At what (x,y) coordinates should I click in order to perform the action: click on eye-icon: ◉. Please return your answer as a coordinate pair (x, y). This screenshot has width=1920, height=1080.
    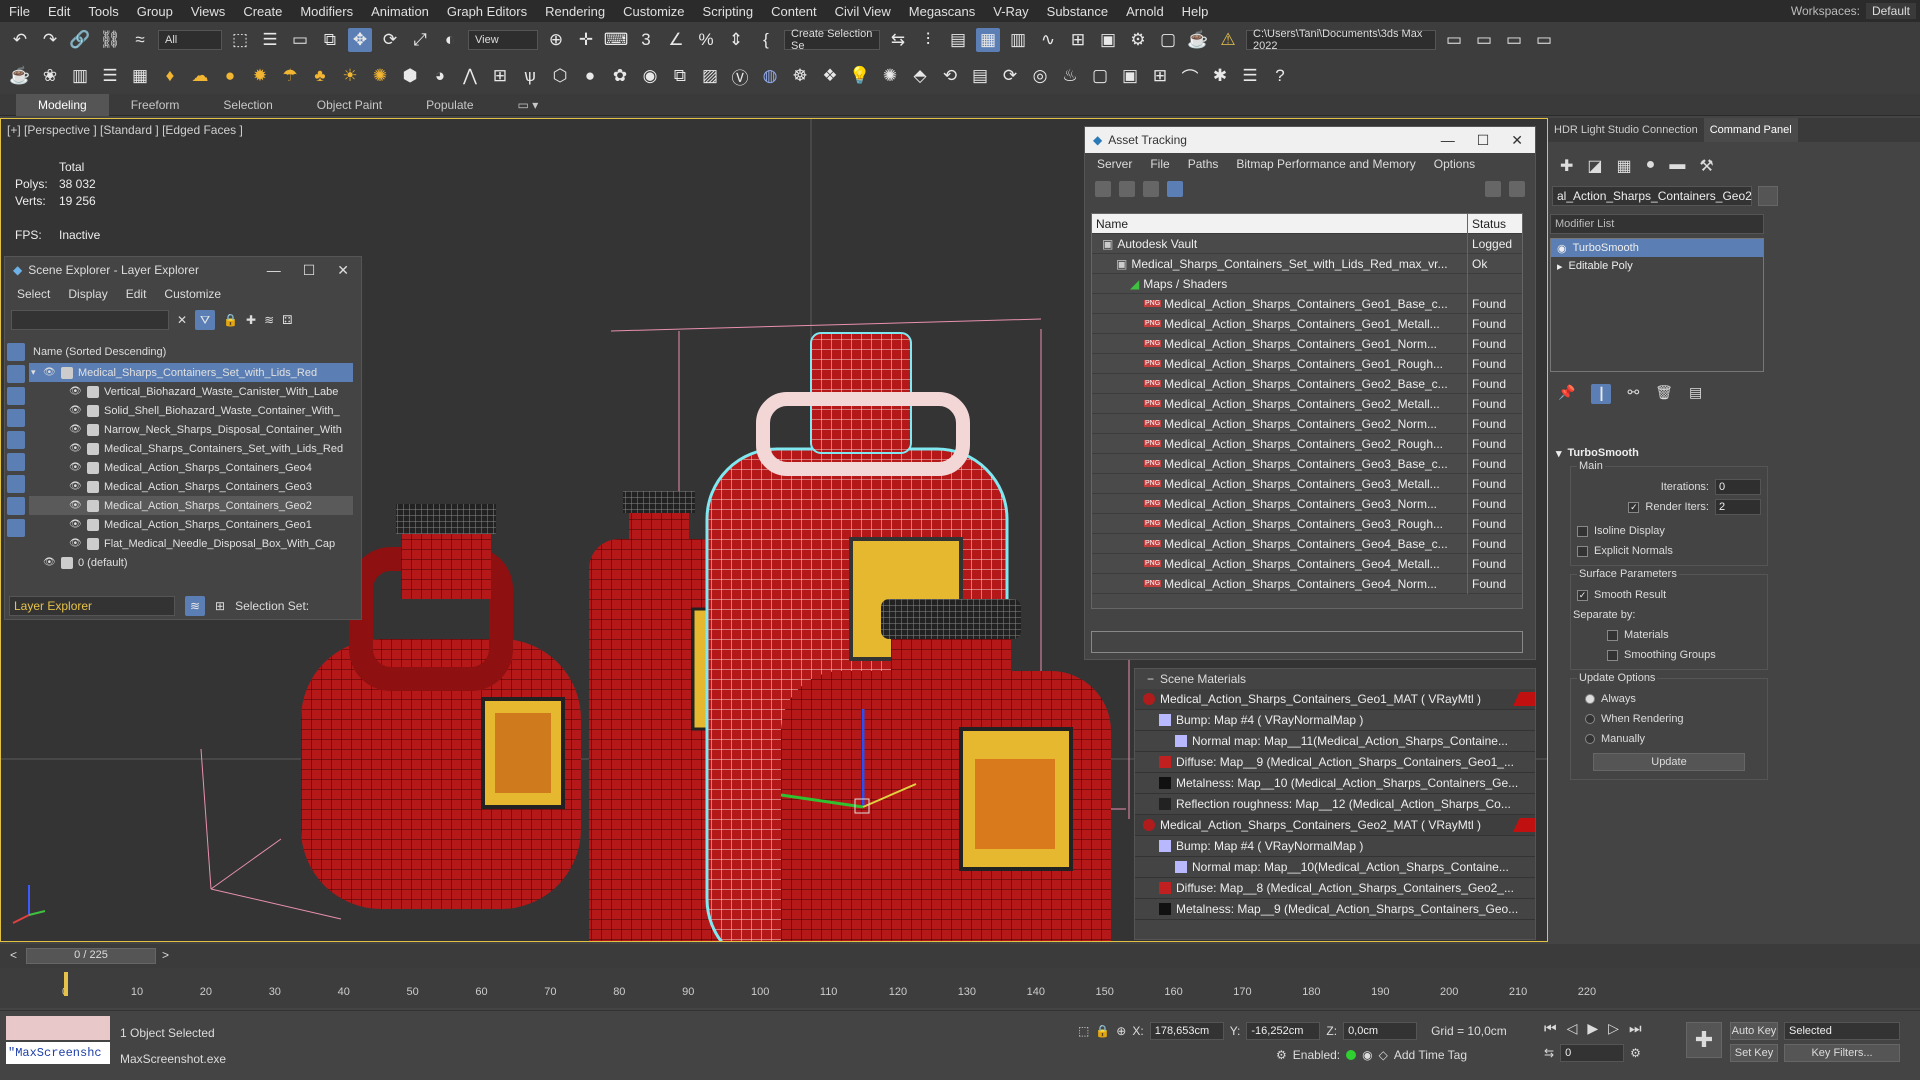
    Looking at the image, I should click on (1562, 248).